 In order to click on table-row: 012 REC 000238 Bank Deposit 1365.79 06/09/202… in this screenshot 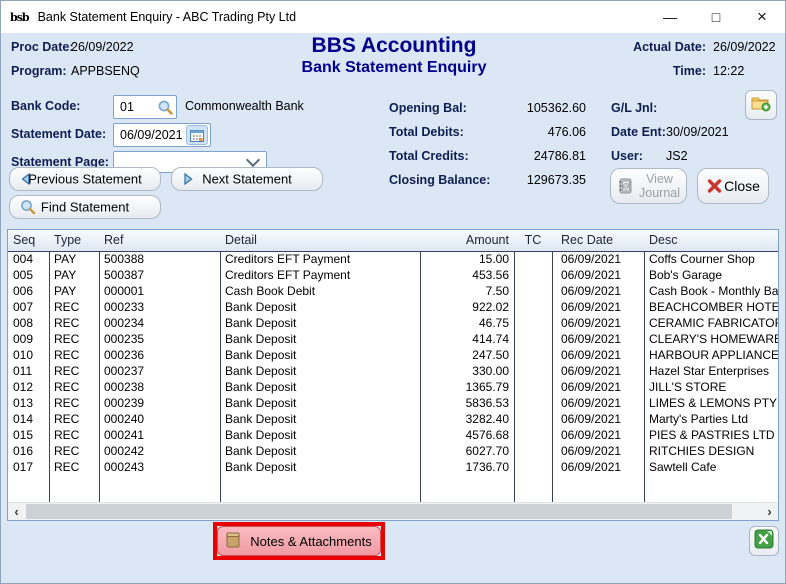, I will do `click(393, 387)`.